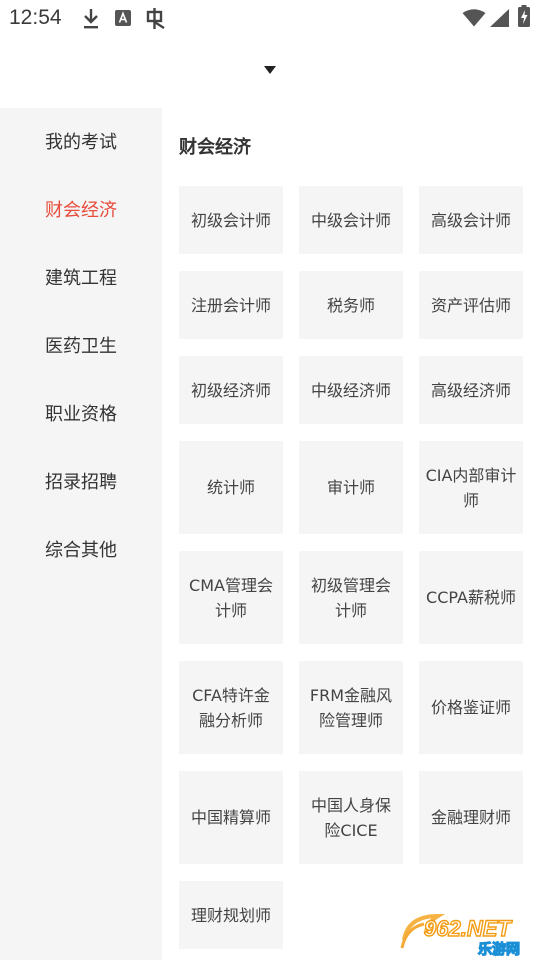 The width and height of the screenshot is (540, 960). Describe the element at coordinates (471, 707) in the screenshot. I see `tile-price-appraiser: 价格鉴证师` at that location.